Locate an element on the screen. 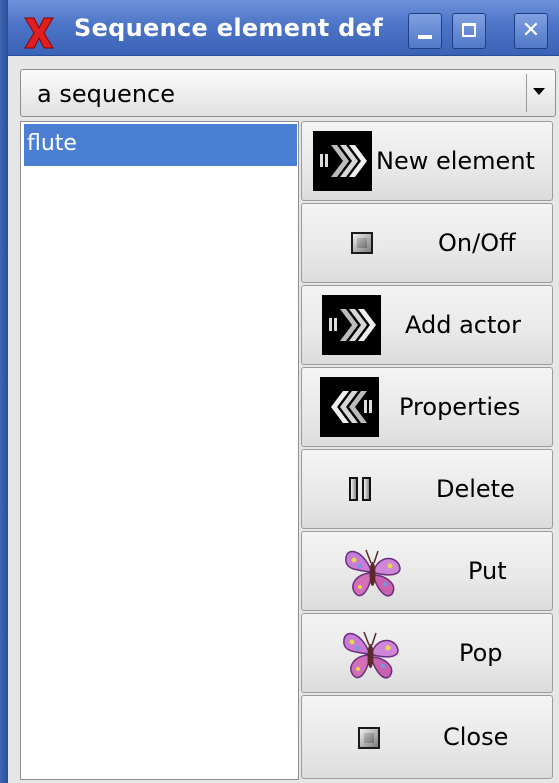 This screenshot has height=783, width=559. combo-divider is located at coordinates (526, 93).